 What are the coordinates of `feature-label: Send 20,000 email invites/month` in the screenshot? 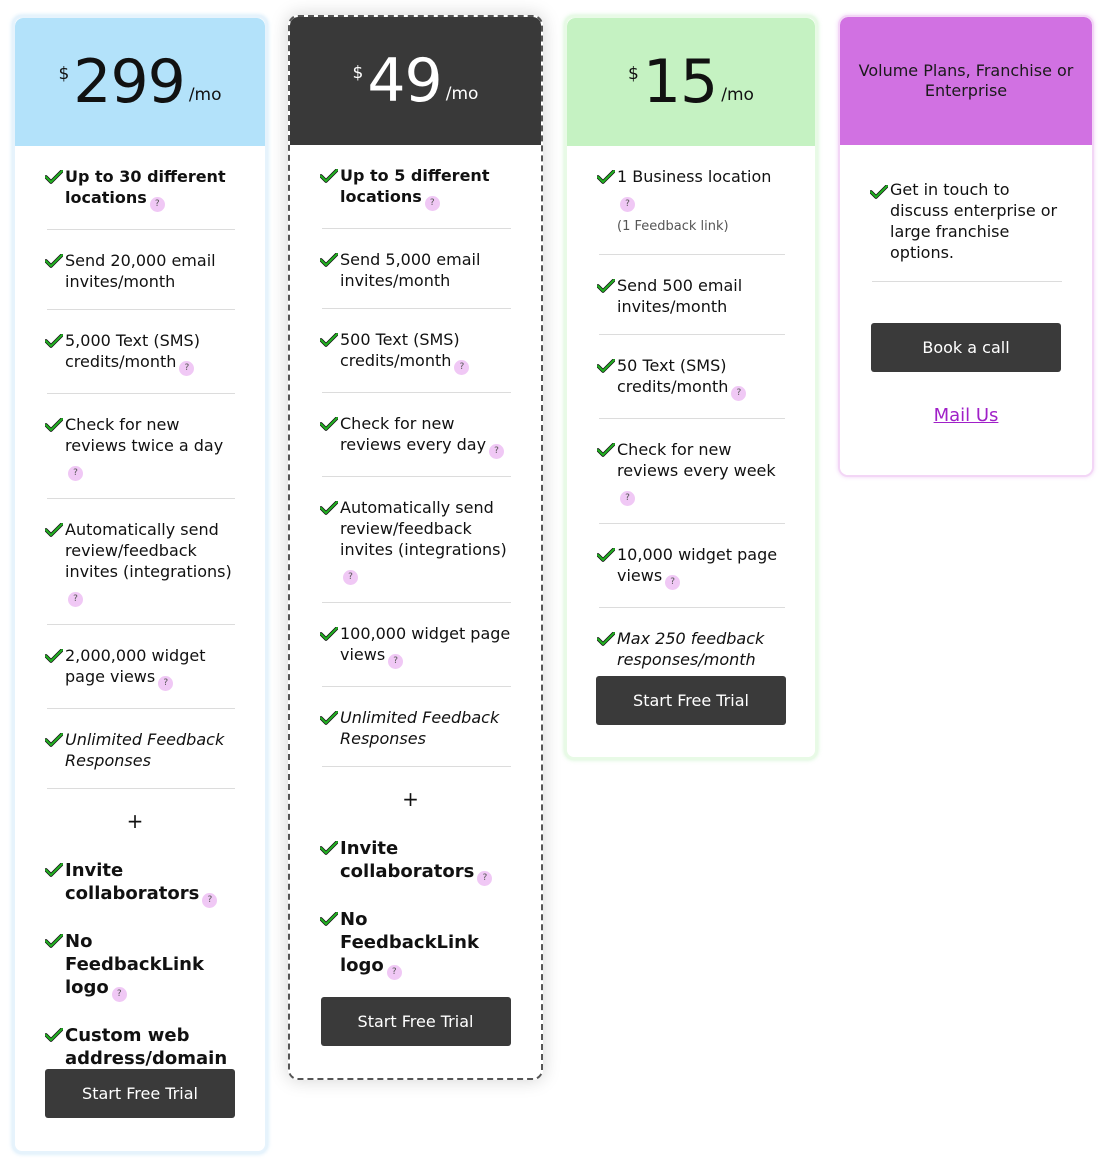 It's located at (140, 271).